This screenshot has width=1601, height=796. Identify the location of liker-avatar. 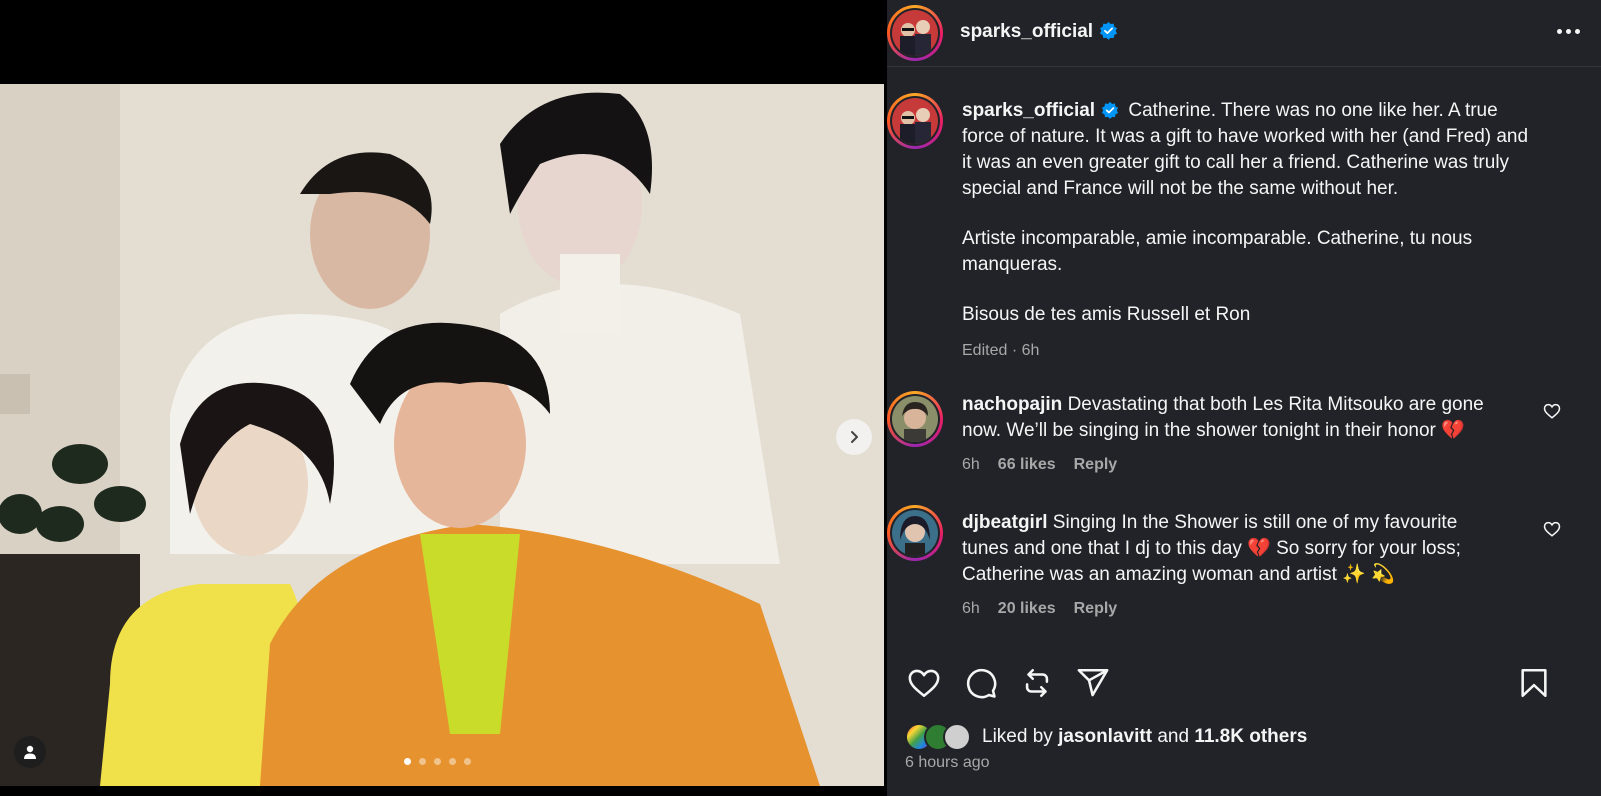
(957, 737).